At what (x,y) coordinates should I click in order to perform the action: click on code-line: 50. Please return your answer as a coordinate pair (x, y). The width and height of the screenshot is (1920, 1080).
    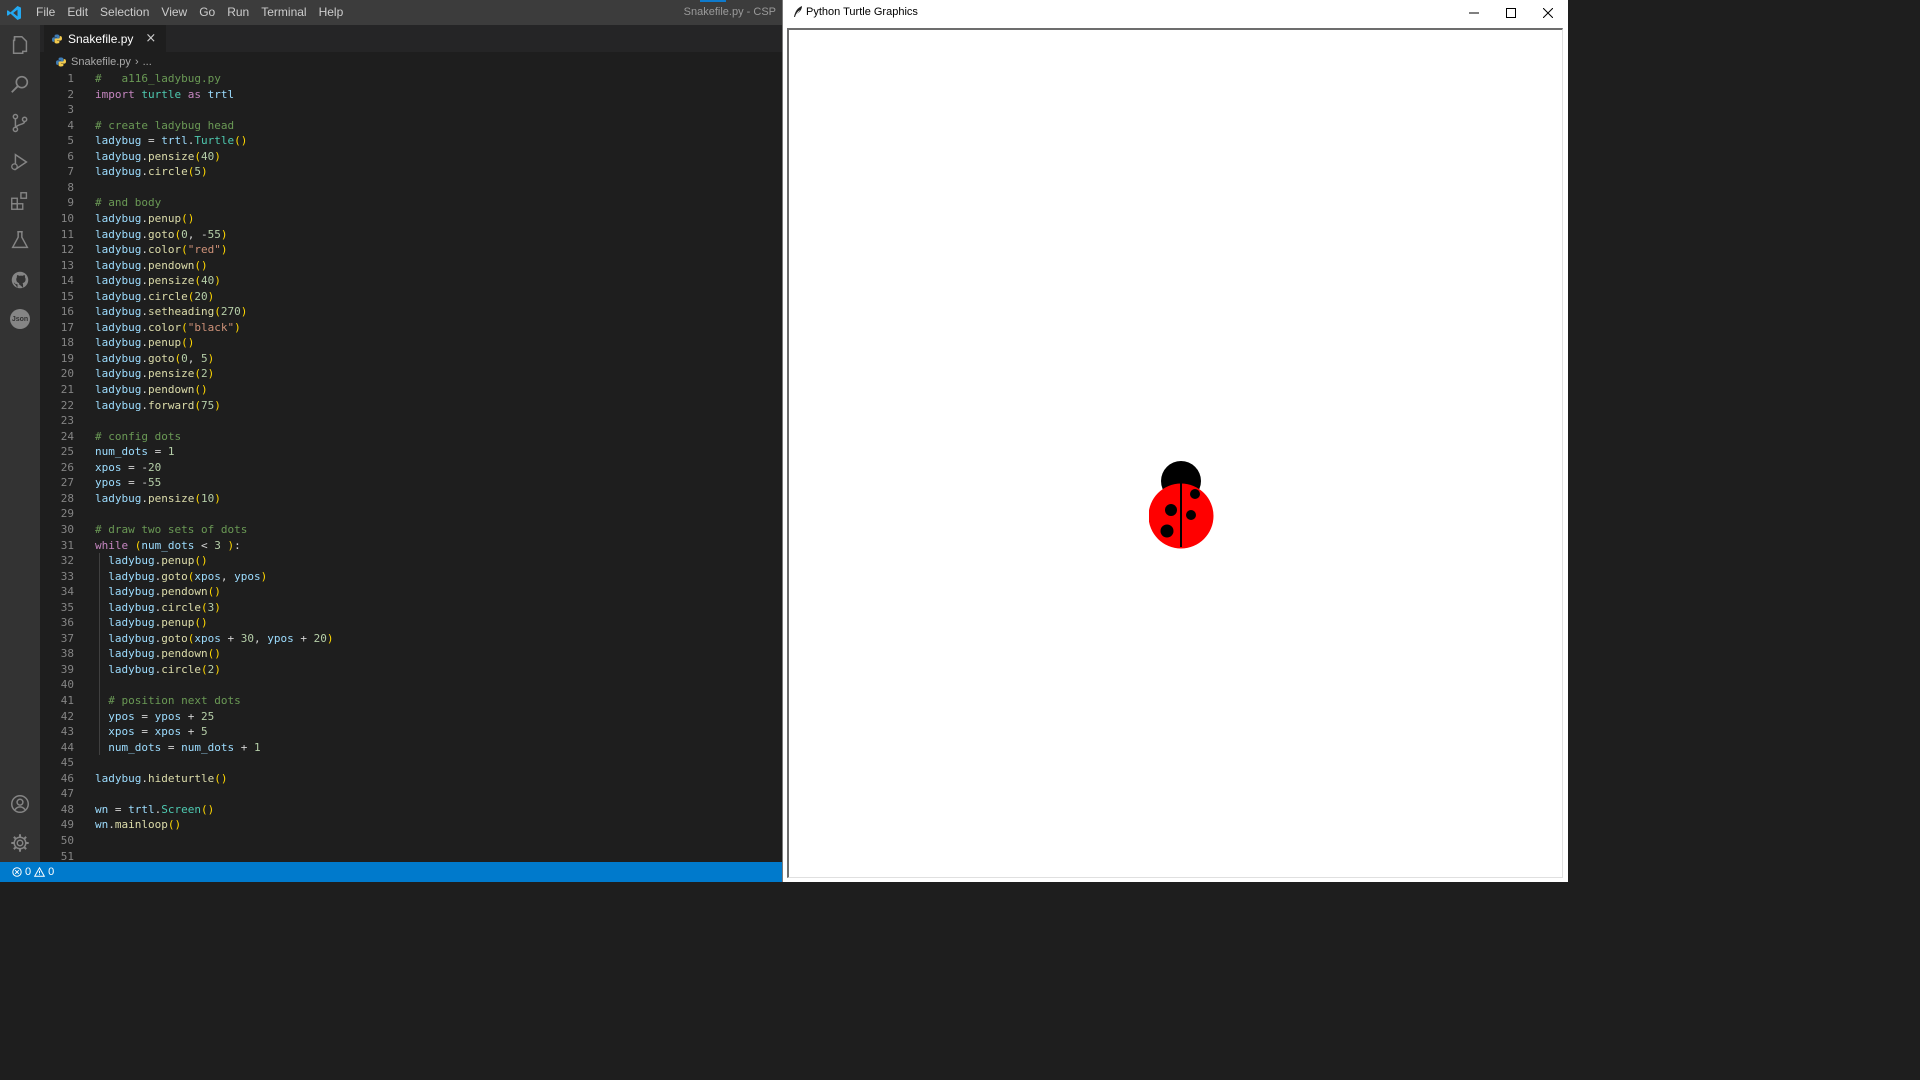
    Looking at the image, I should click on (411, 841).